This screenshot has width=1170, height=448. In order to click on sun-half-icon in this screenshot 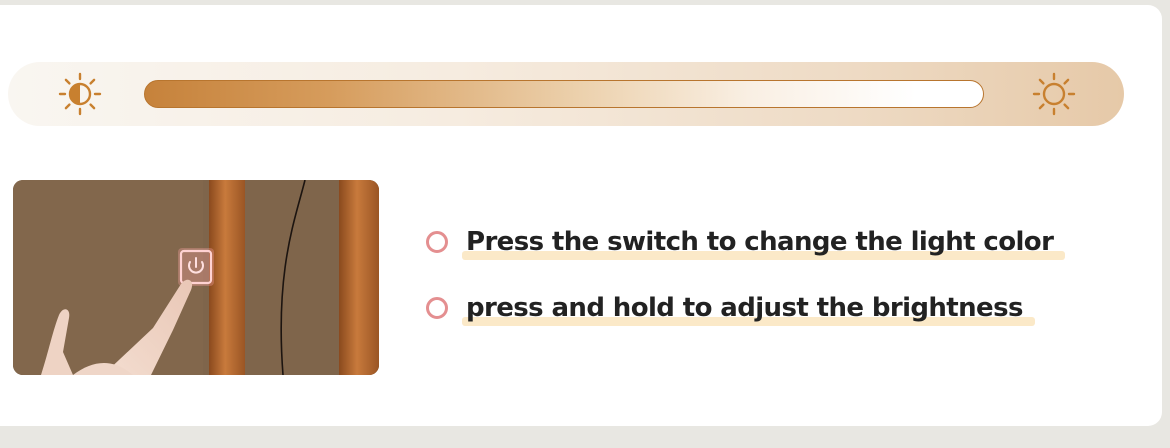, I will do `click(80, 94)`.